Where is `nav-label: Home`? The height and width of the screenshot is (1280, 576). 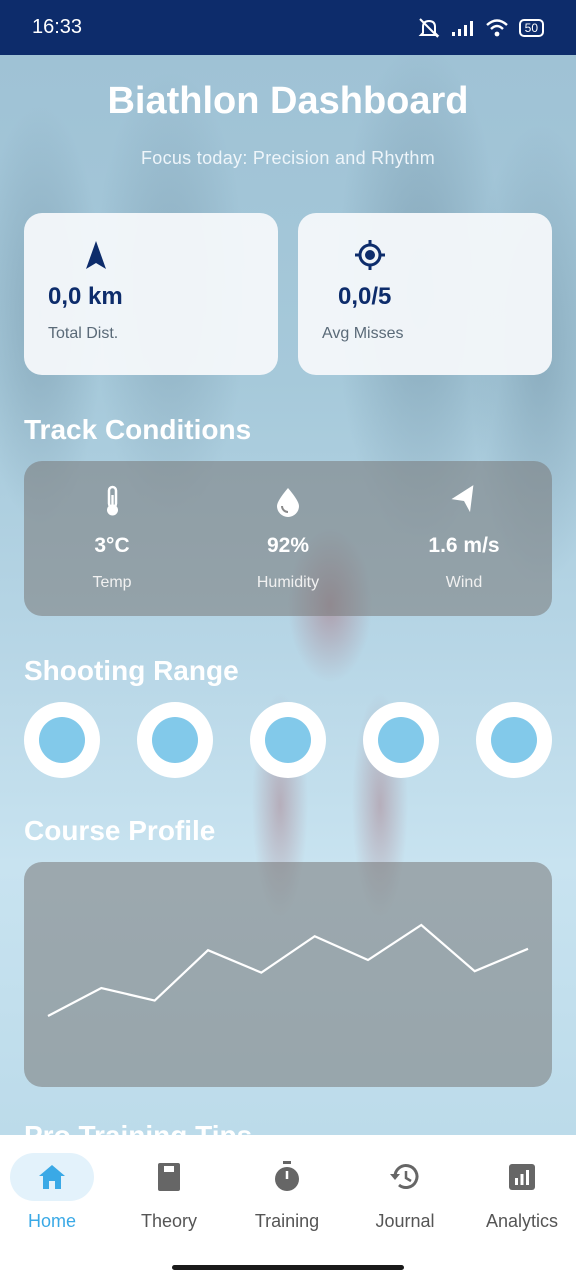 nav-label: Home is located at coordinates (51, 1221).